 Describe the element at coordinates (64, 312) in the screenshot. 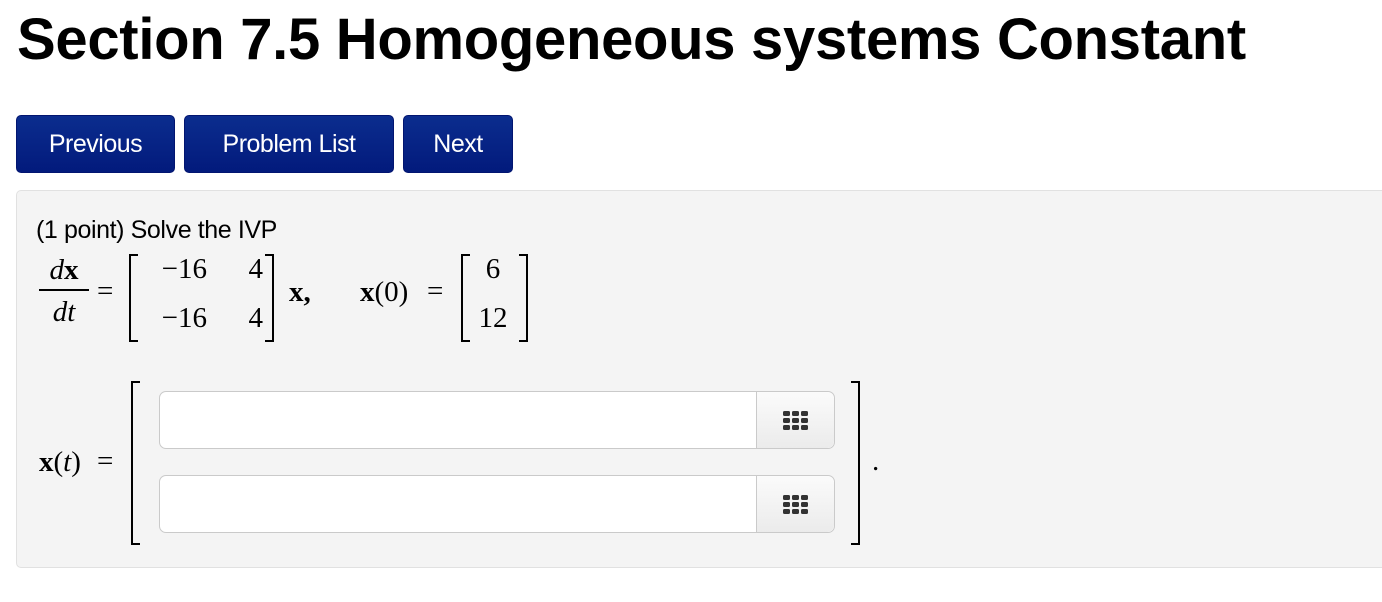

I see `fraction-denominator: dt` at that location.